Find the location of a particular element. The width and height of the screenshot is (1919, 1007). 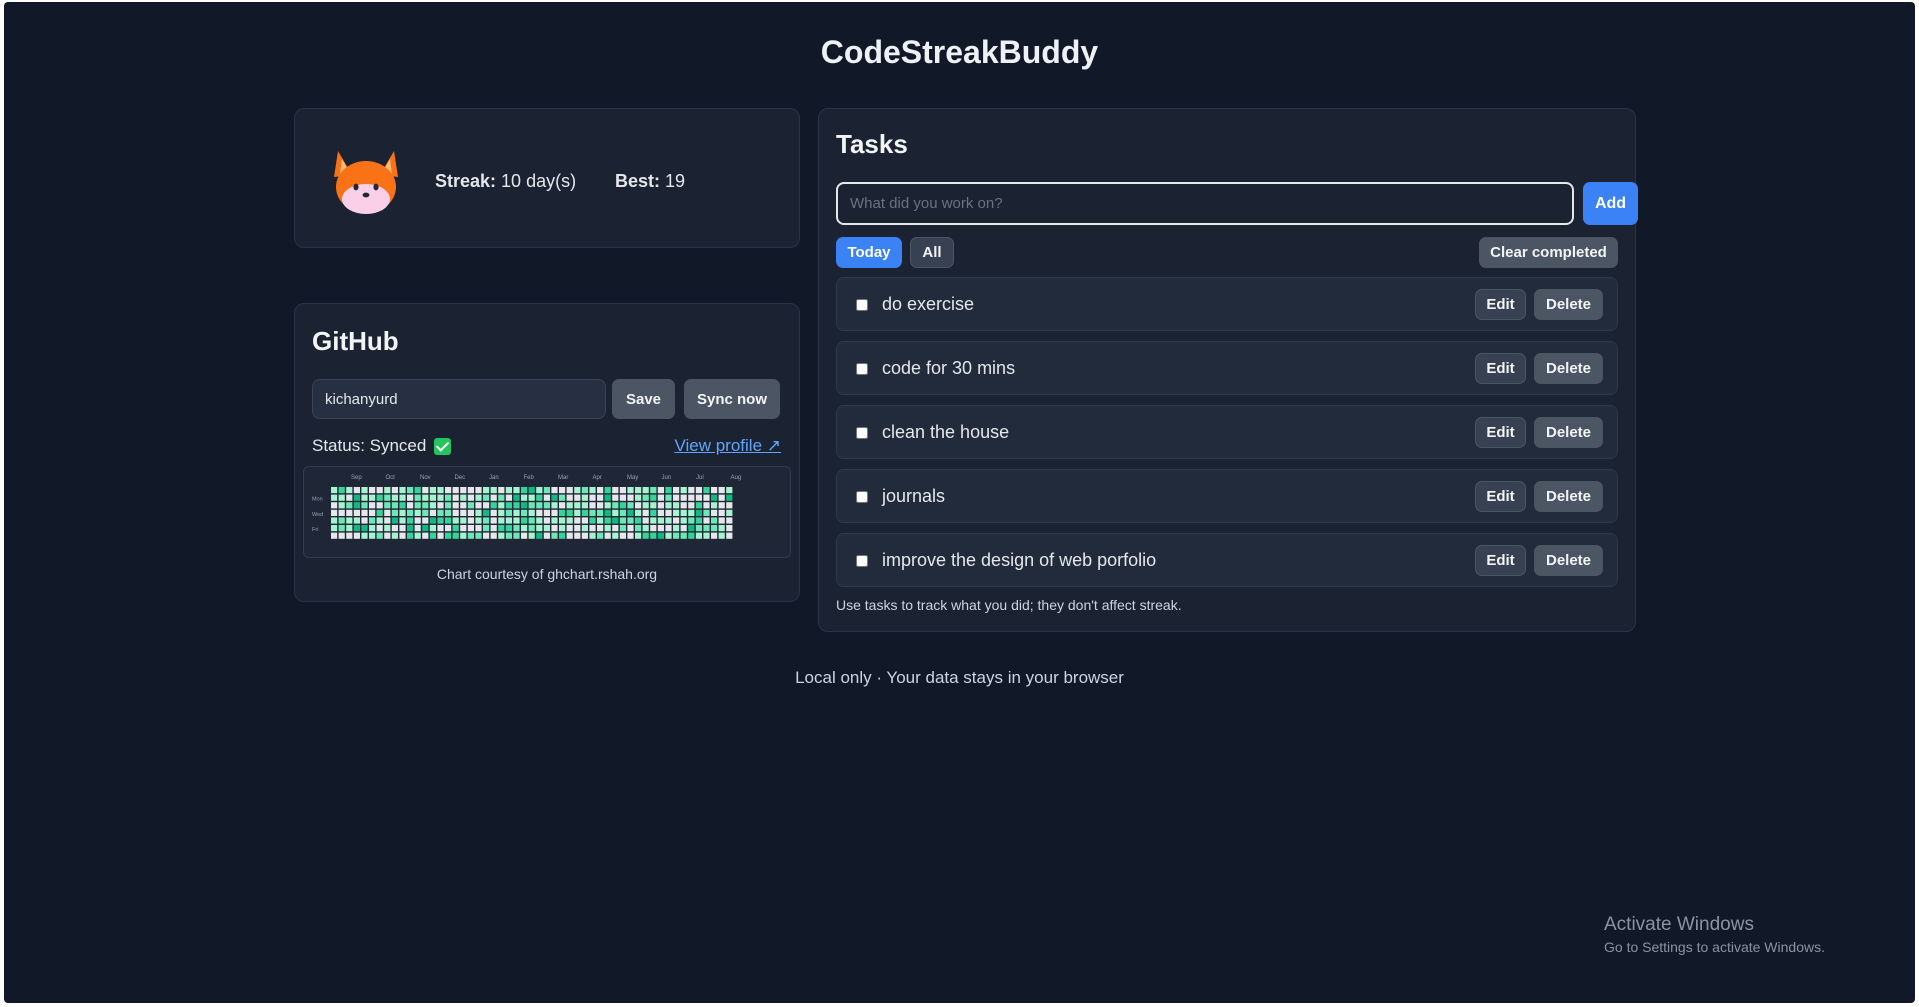

best-value: 19 is located at coordinates (675, 181).